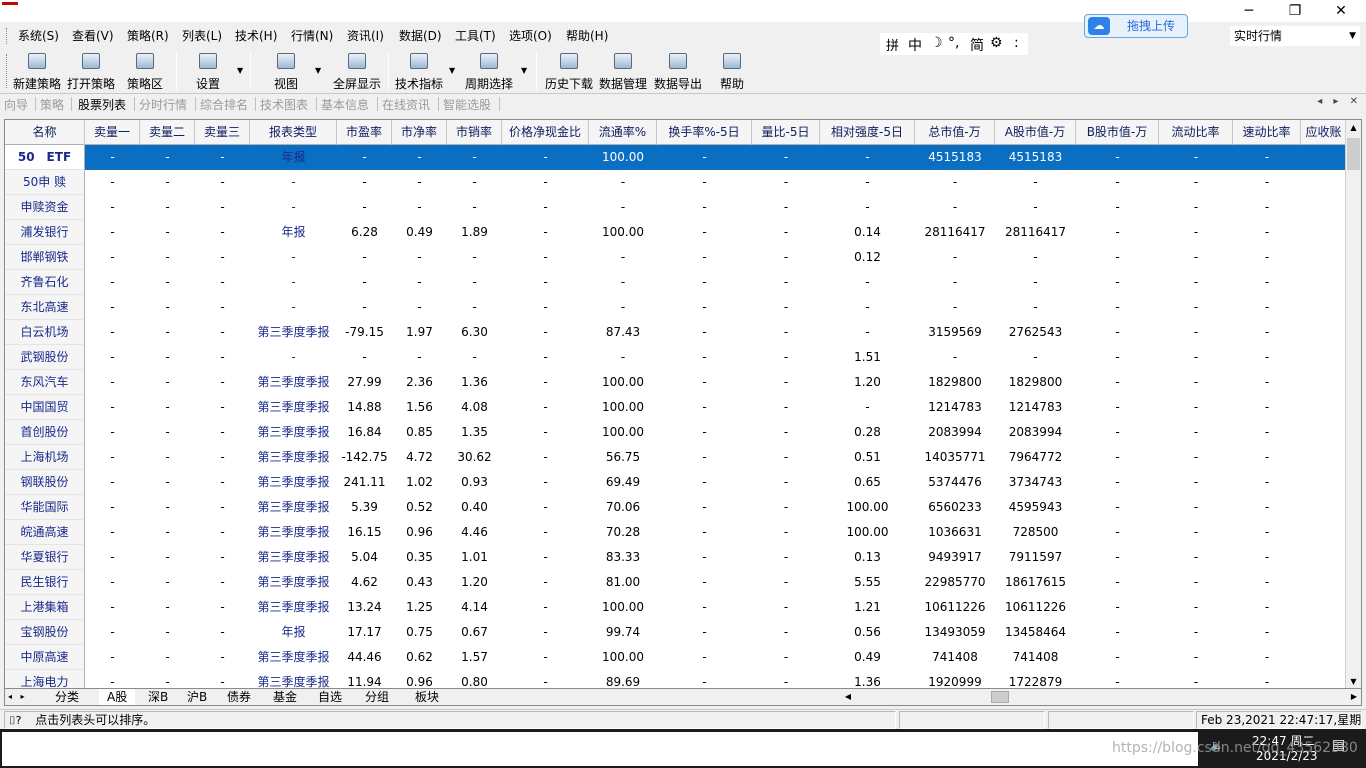 The image size is (1366, 768). What do you see at coordinates (676, 207) in the screenshot?
I see `table-row: 申赎资金 - - - - - - - - - - - - - - - - -` at bounding box center [676, 207].